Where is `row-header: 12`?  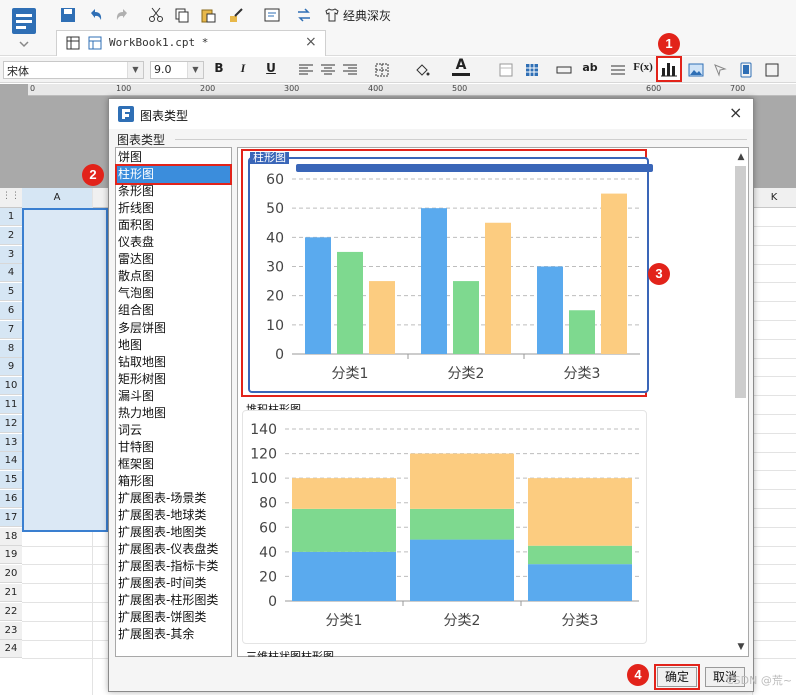
row-header: 12 is located at coordinates (11, 423).